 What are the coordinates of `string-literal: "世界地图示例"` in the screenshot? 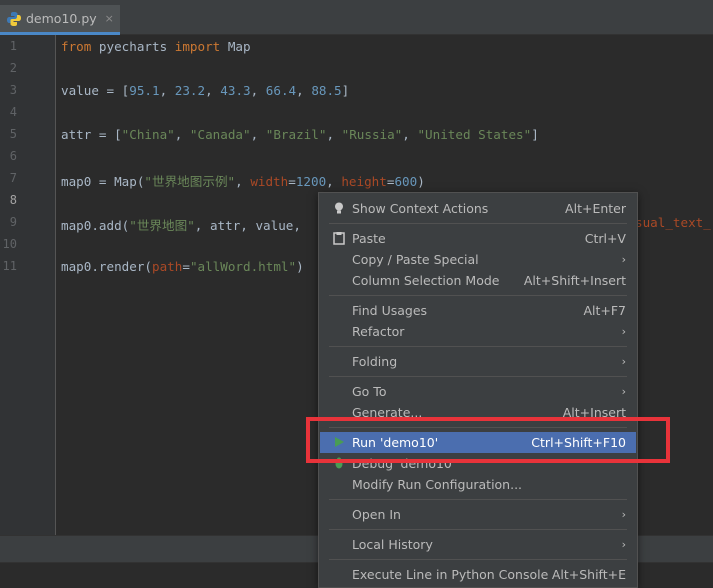 It's located at (190, 181).